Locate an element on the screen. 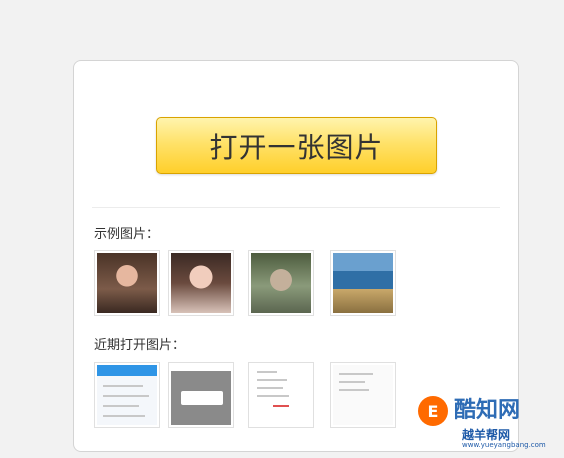  brand-logo-icon: E is located at coordinates (433, 411).